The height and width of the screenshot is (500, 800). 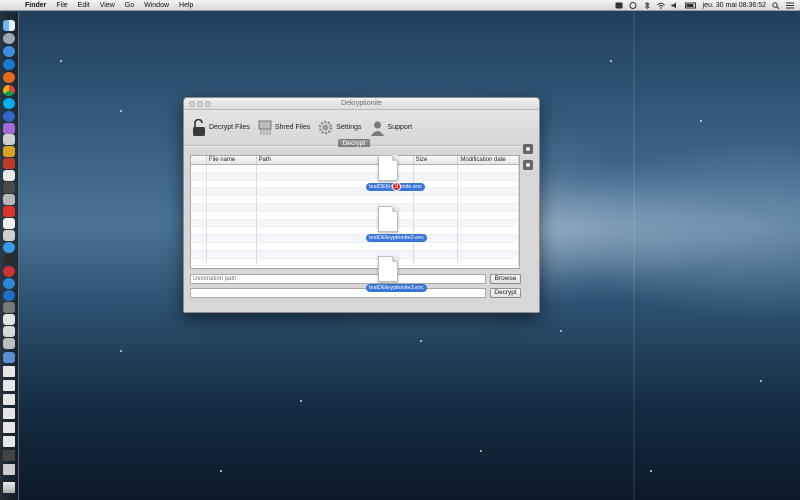 What do you see at coordinates (9, 90) in the screenshot?
I see `chrome-icon` at bounding box center [9, 90].